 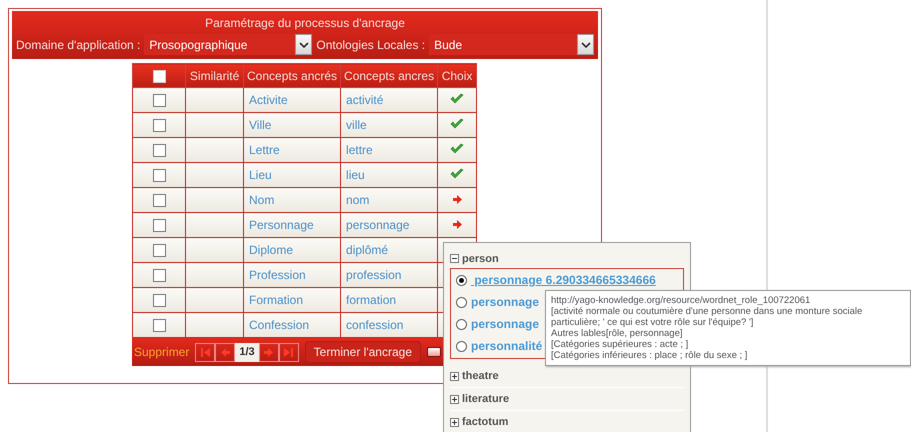 I want to click on column-header: Concepts ancres, so click(x=389, y=76).